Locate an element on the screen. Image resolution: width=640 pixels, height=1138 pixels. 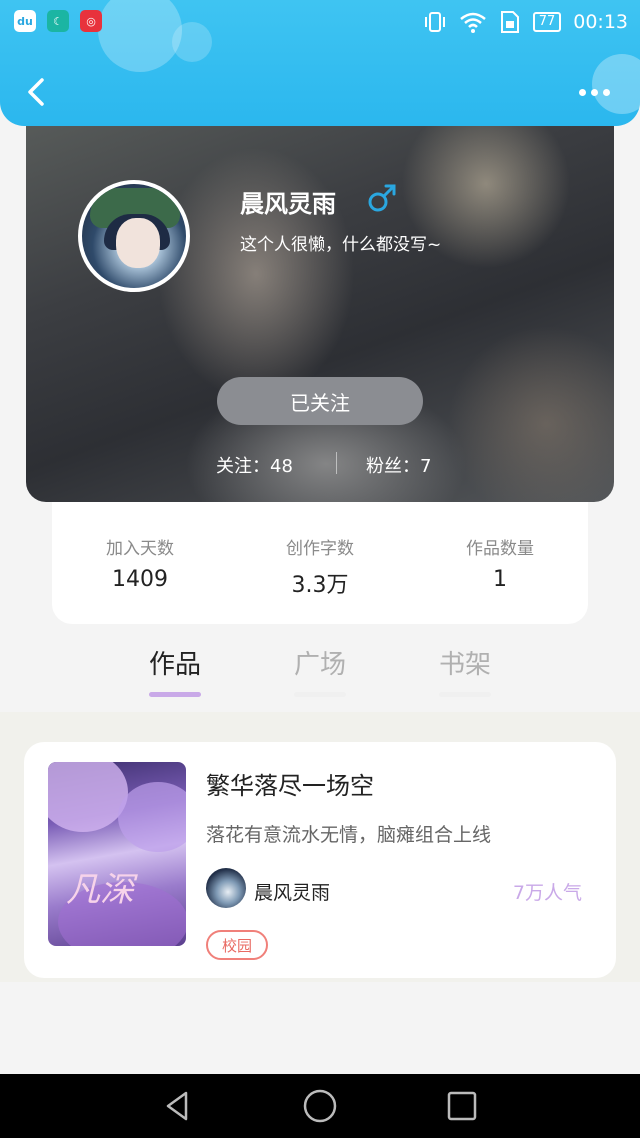
chevron-left-icon is located at coordinates (36, 92).